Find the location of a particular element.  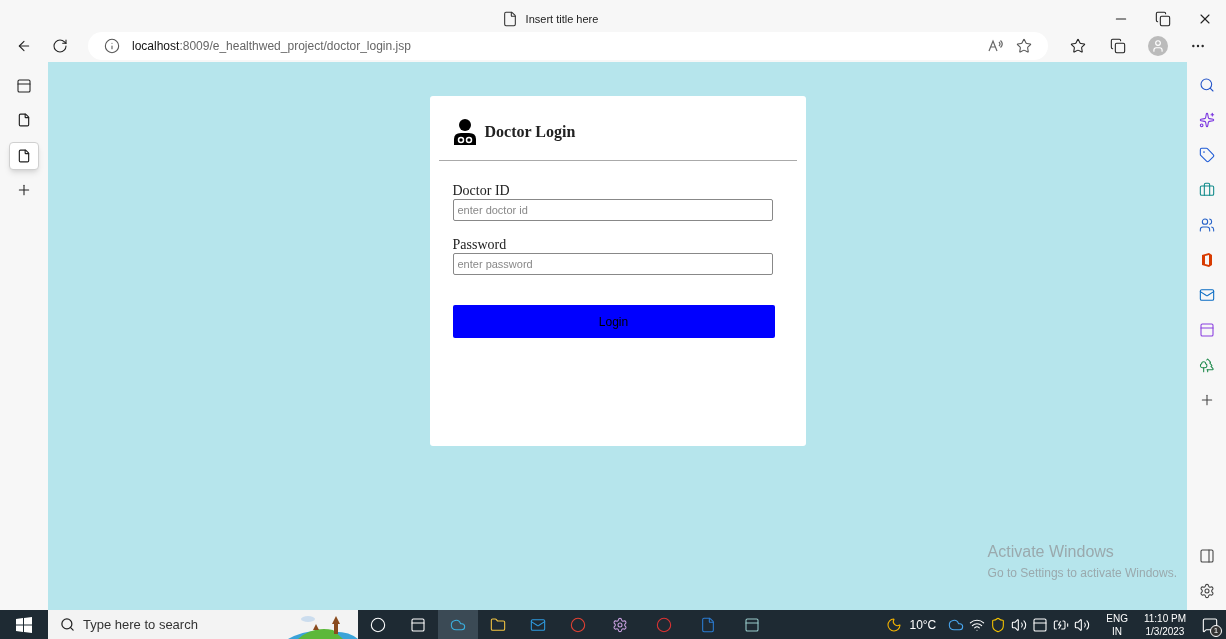

doctor-icon is located at coordinates (464, 132).